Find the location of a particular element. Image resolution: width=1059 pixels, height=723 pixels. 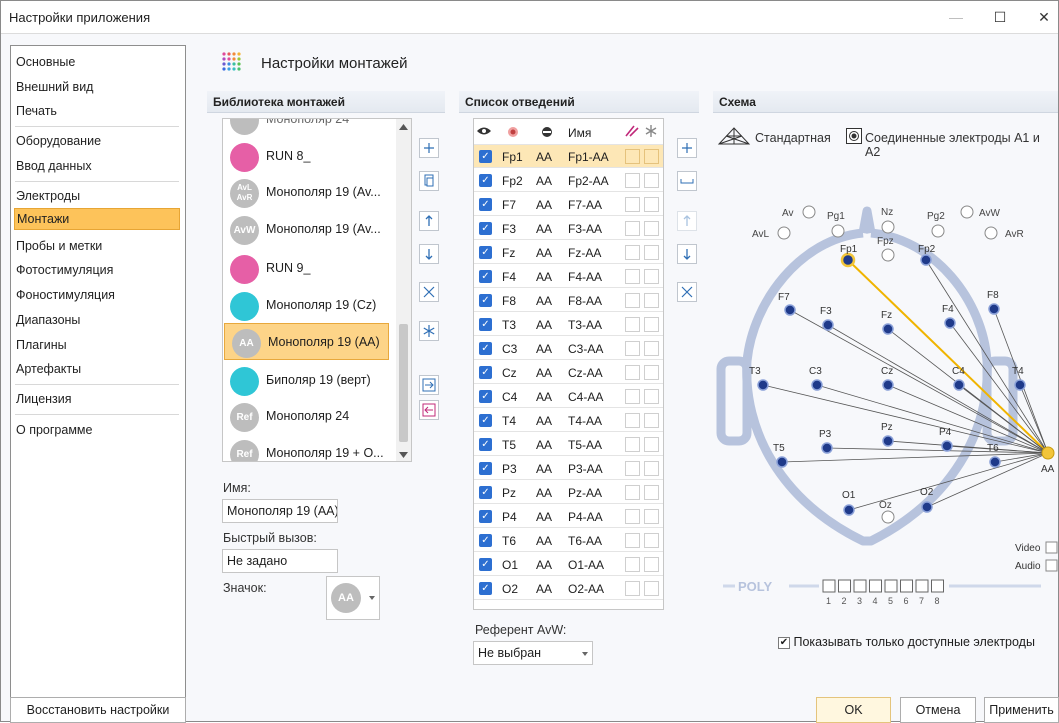

electrode-cell: Fp1 is located at coordinates (512, 157).